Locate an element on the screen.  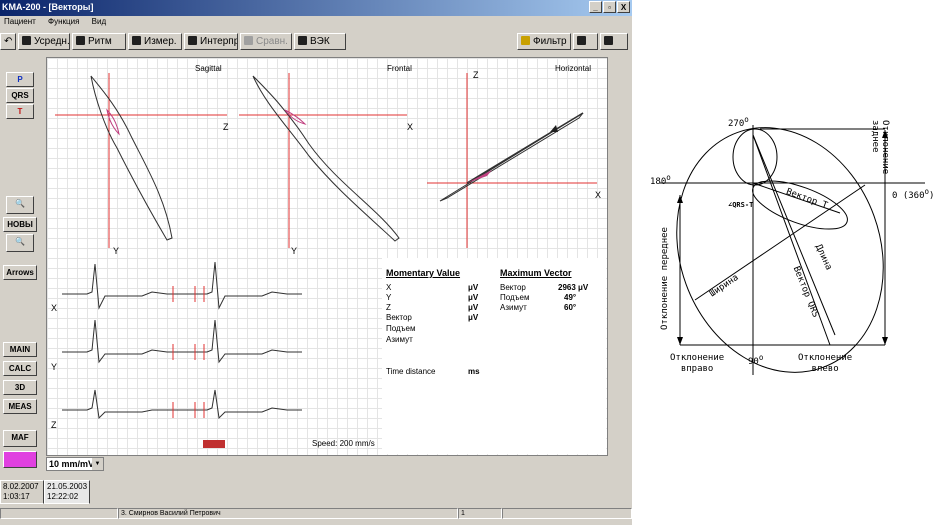
menu-patient: Пациент is located at coordinates (20, 21).